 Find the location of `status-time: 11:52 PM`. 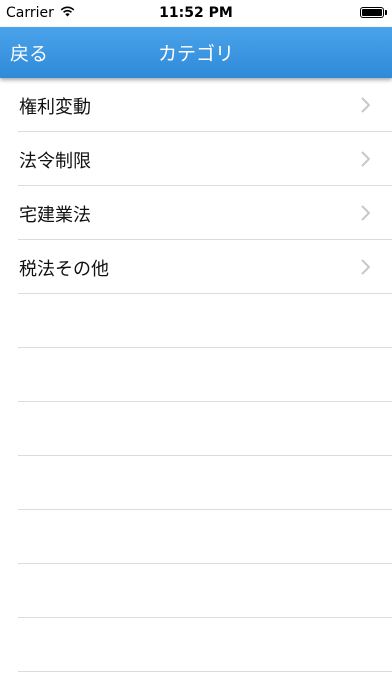

status-time: 11:52 PM is located at coordinates (196, 13).